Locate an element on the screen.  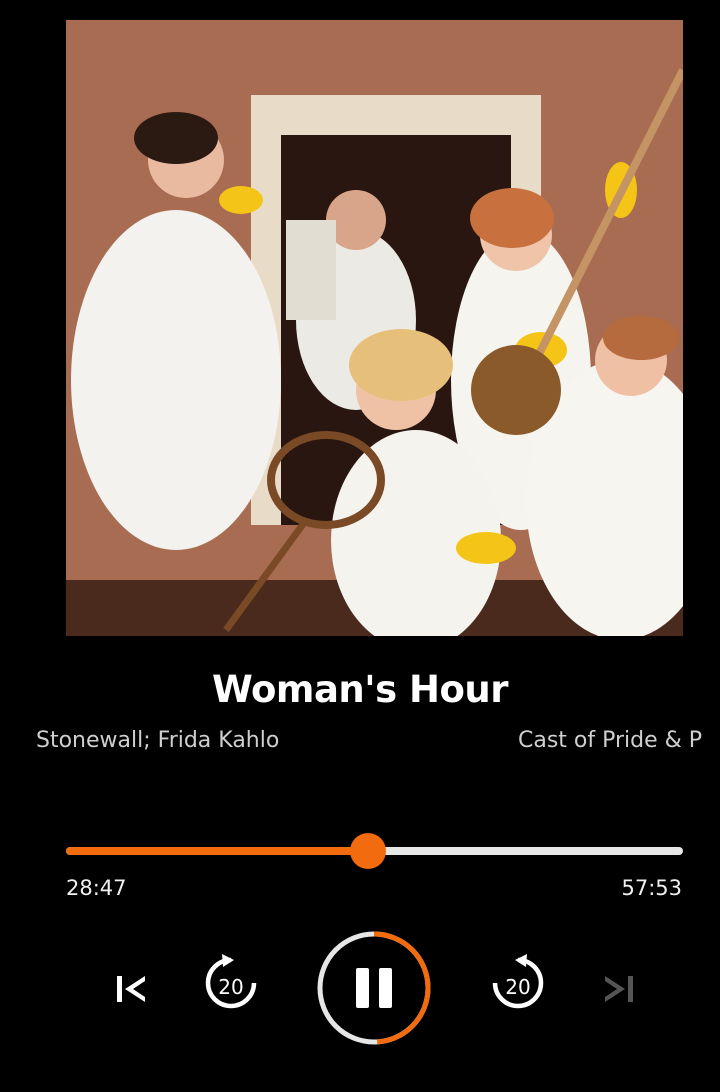
skip-to-start-button is located at coordinates (131, 989).